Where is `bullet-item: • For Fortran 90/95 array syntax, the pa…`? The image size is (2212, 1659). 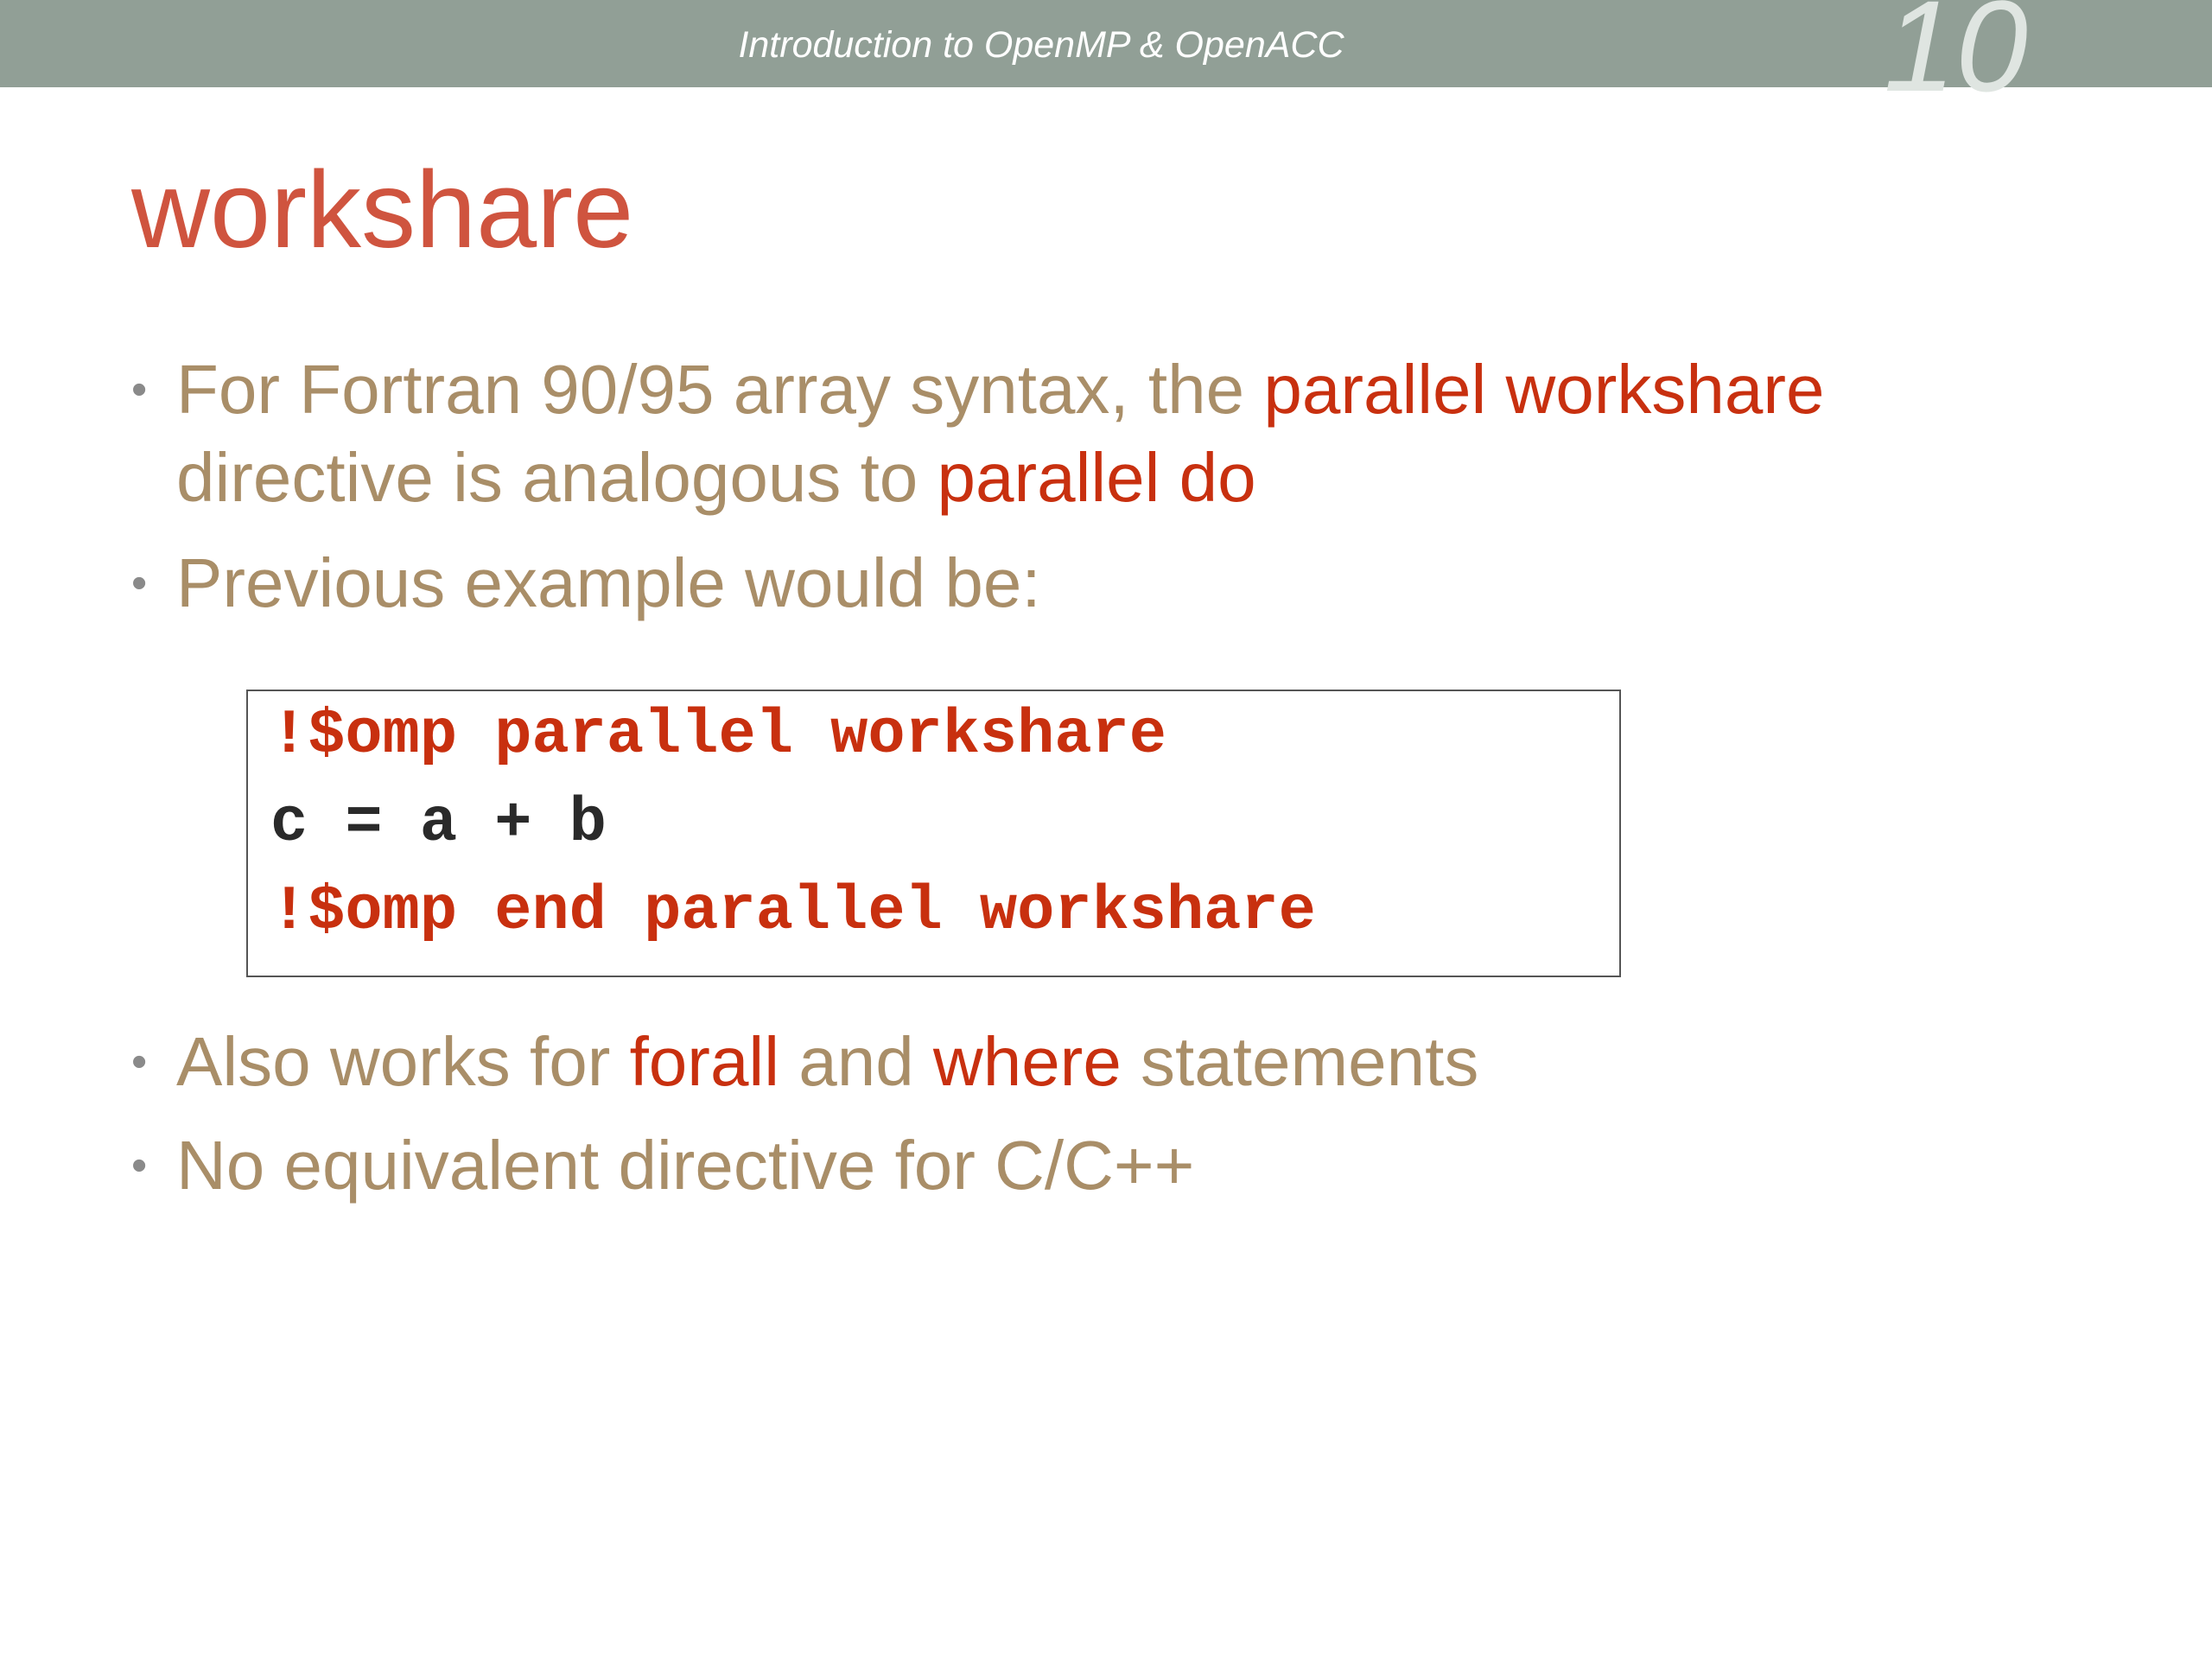 bullet-item: • For Fortran 90/95 array syntax, the pa… is located at coordinates (1107, 434).